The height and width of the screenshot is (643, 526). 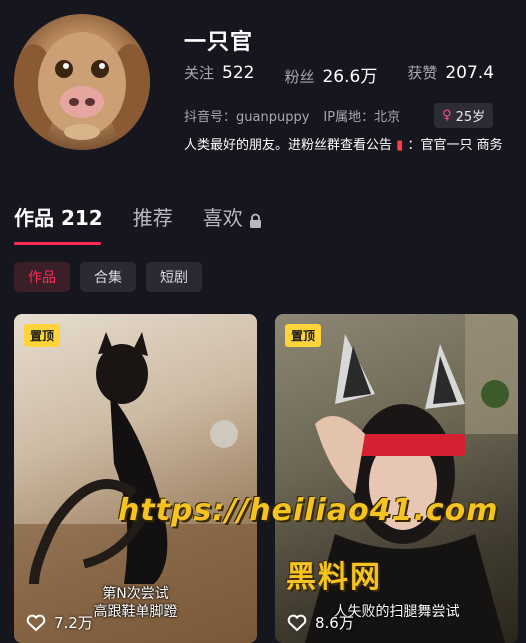 What do you see at coordinates (255, 218) in the screenshot?
I see `lock-icon` at bounding box center [255, 218].